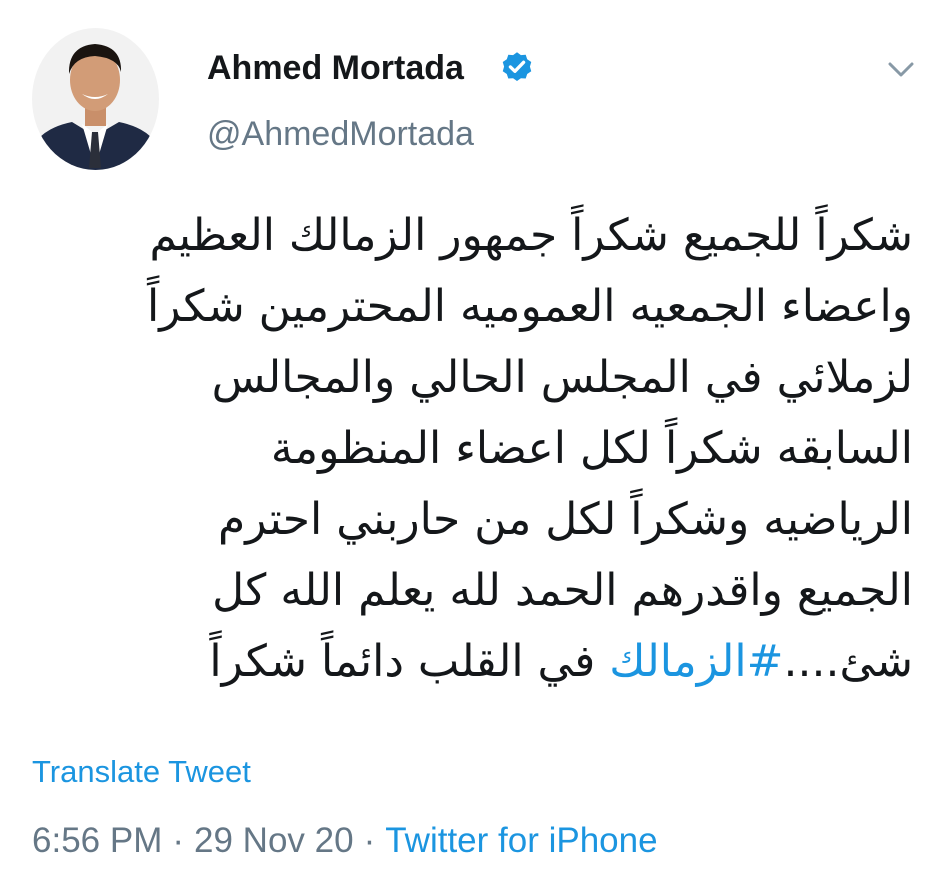 This screenshot has height=888, width=945. I want to click on tweet-line: الجميع واقدرهم الحمد لله يعلم الله كل, so click(562, 590).